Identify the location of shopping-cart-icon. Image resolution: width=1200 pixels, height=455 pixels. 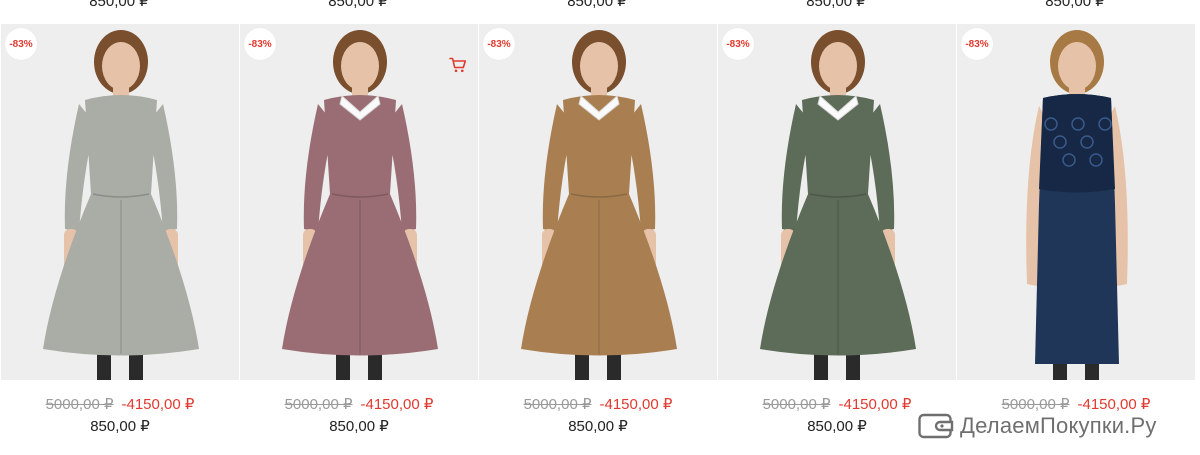
(458, 65).